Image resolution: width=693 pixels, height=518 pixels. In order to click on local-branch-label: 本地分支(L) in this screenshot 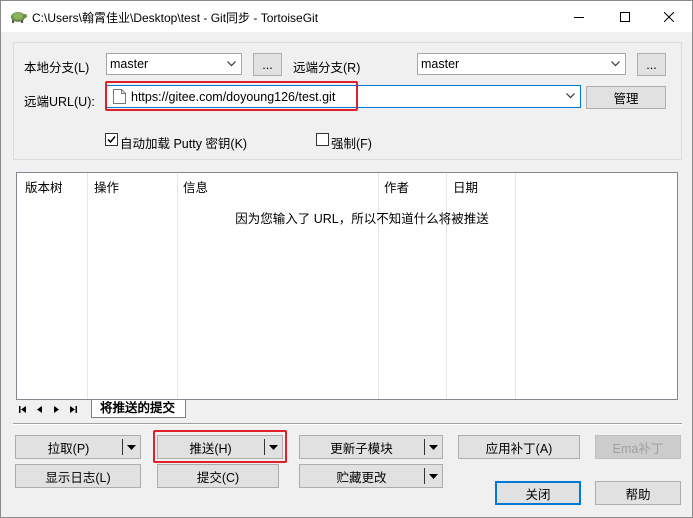, I will do `click(57, 68)`.